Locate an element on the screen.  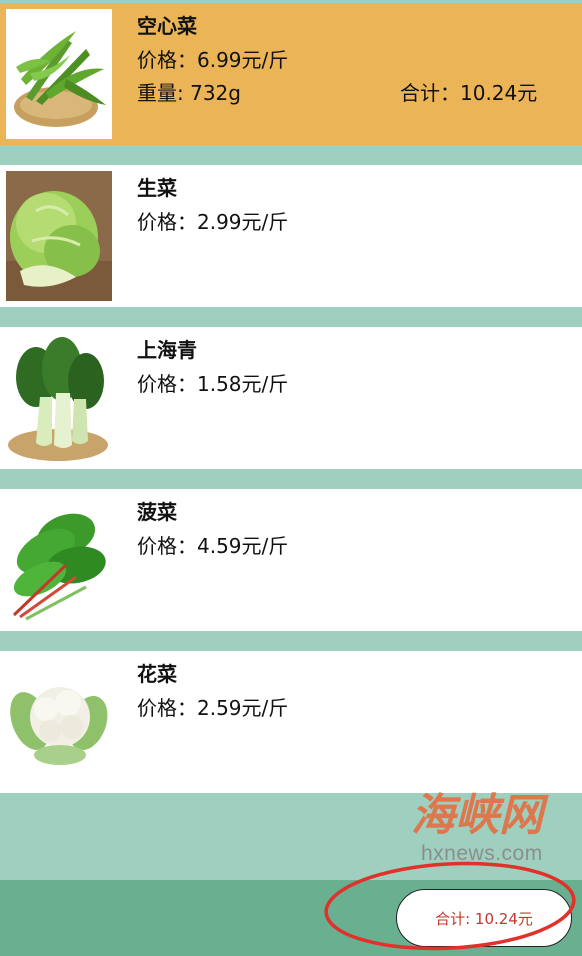
product-subtotal: 合计：10.24元 is located at coordinates (469, 93).